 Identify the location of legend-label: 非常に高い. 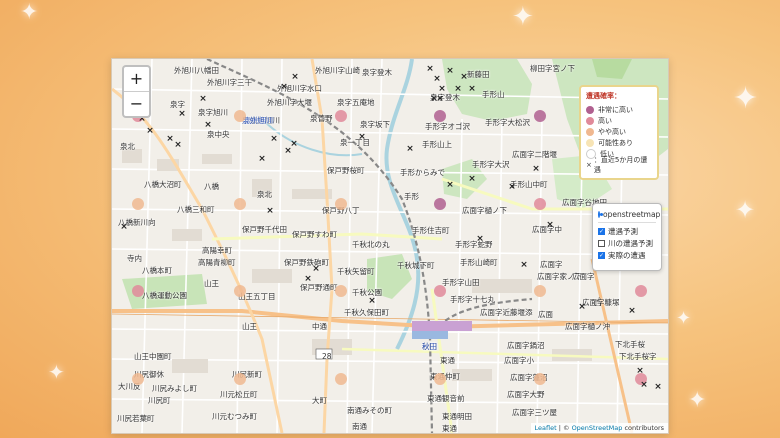
(615, 109).